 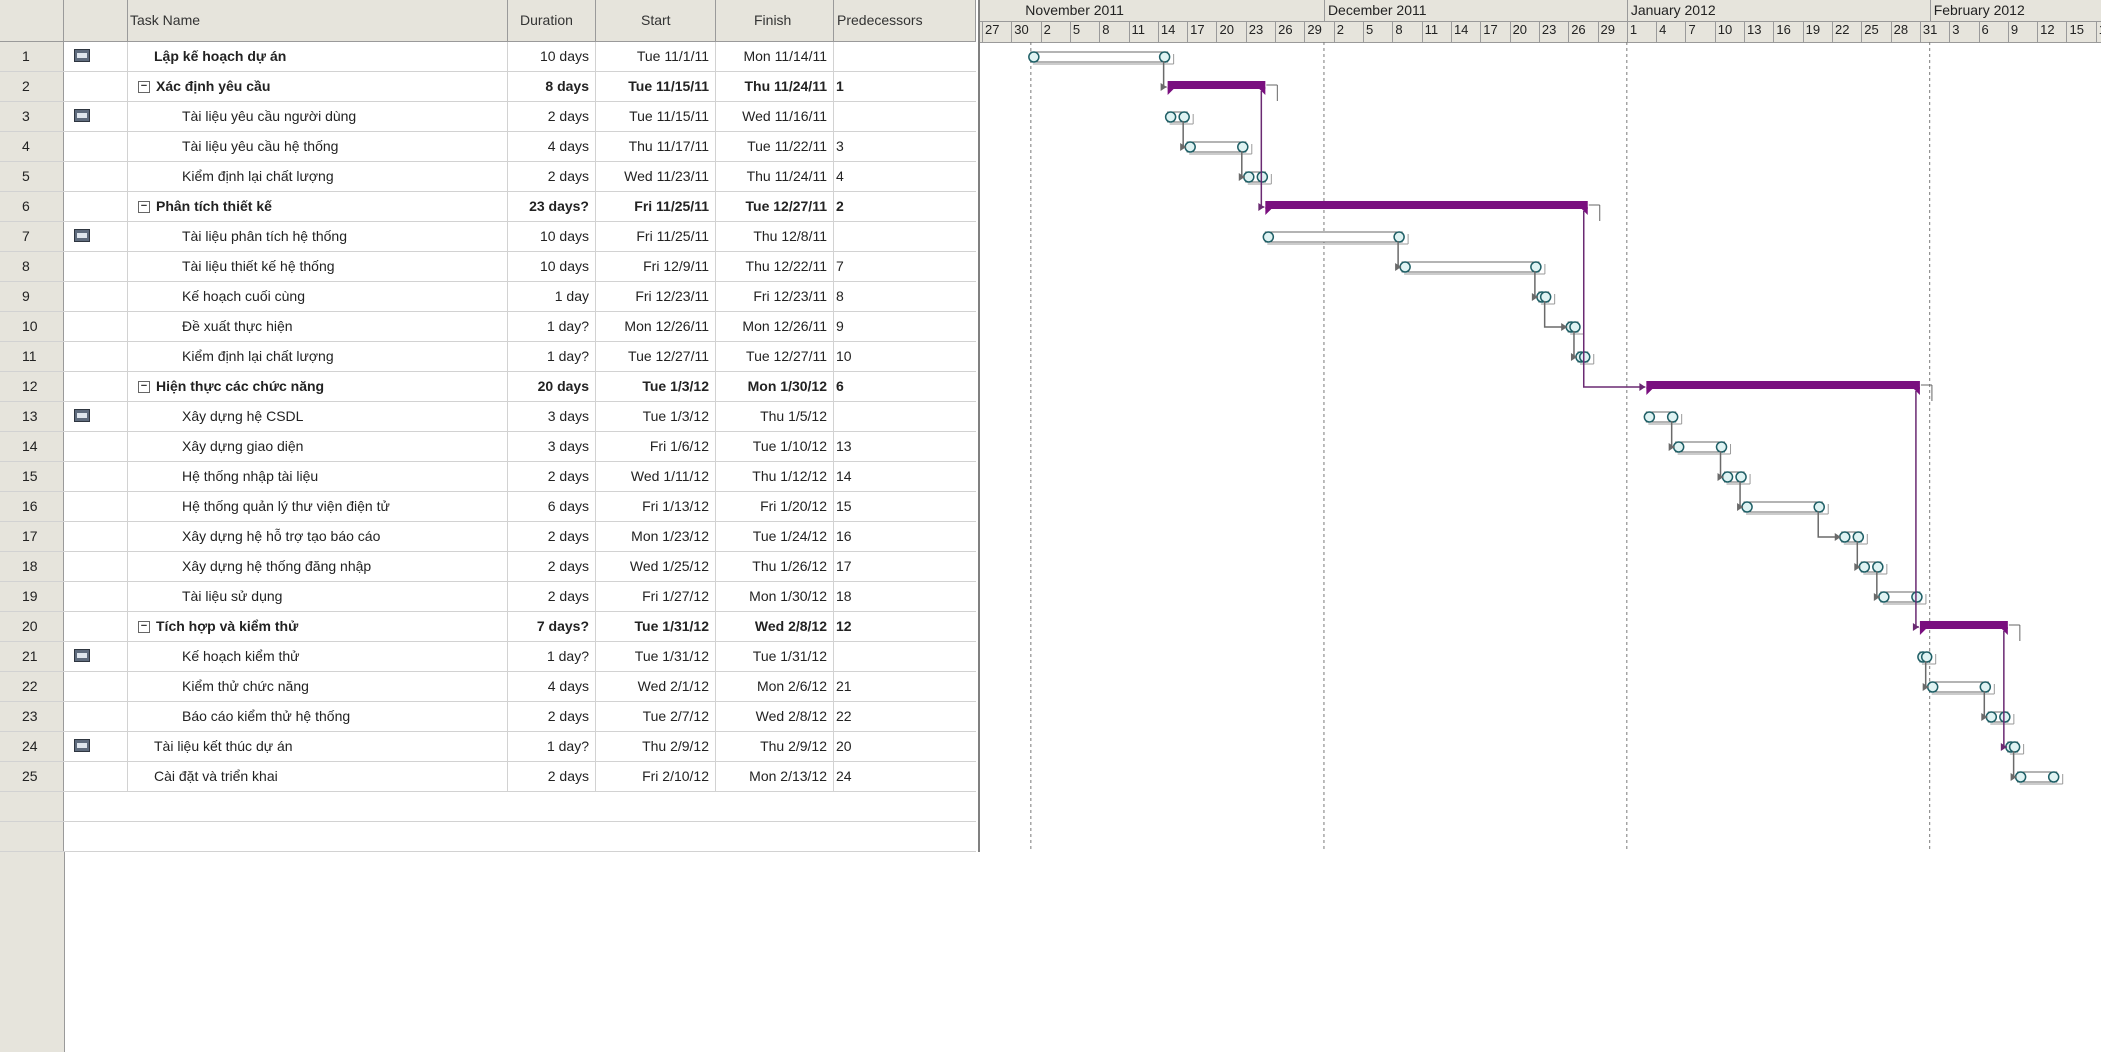 I want to click on predecessors-cell: 15, so click(x=905, y=506).